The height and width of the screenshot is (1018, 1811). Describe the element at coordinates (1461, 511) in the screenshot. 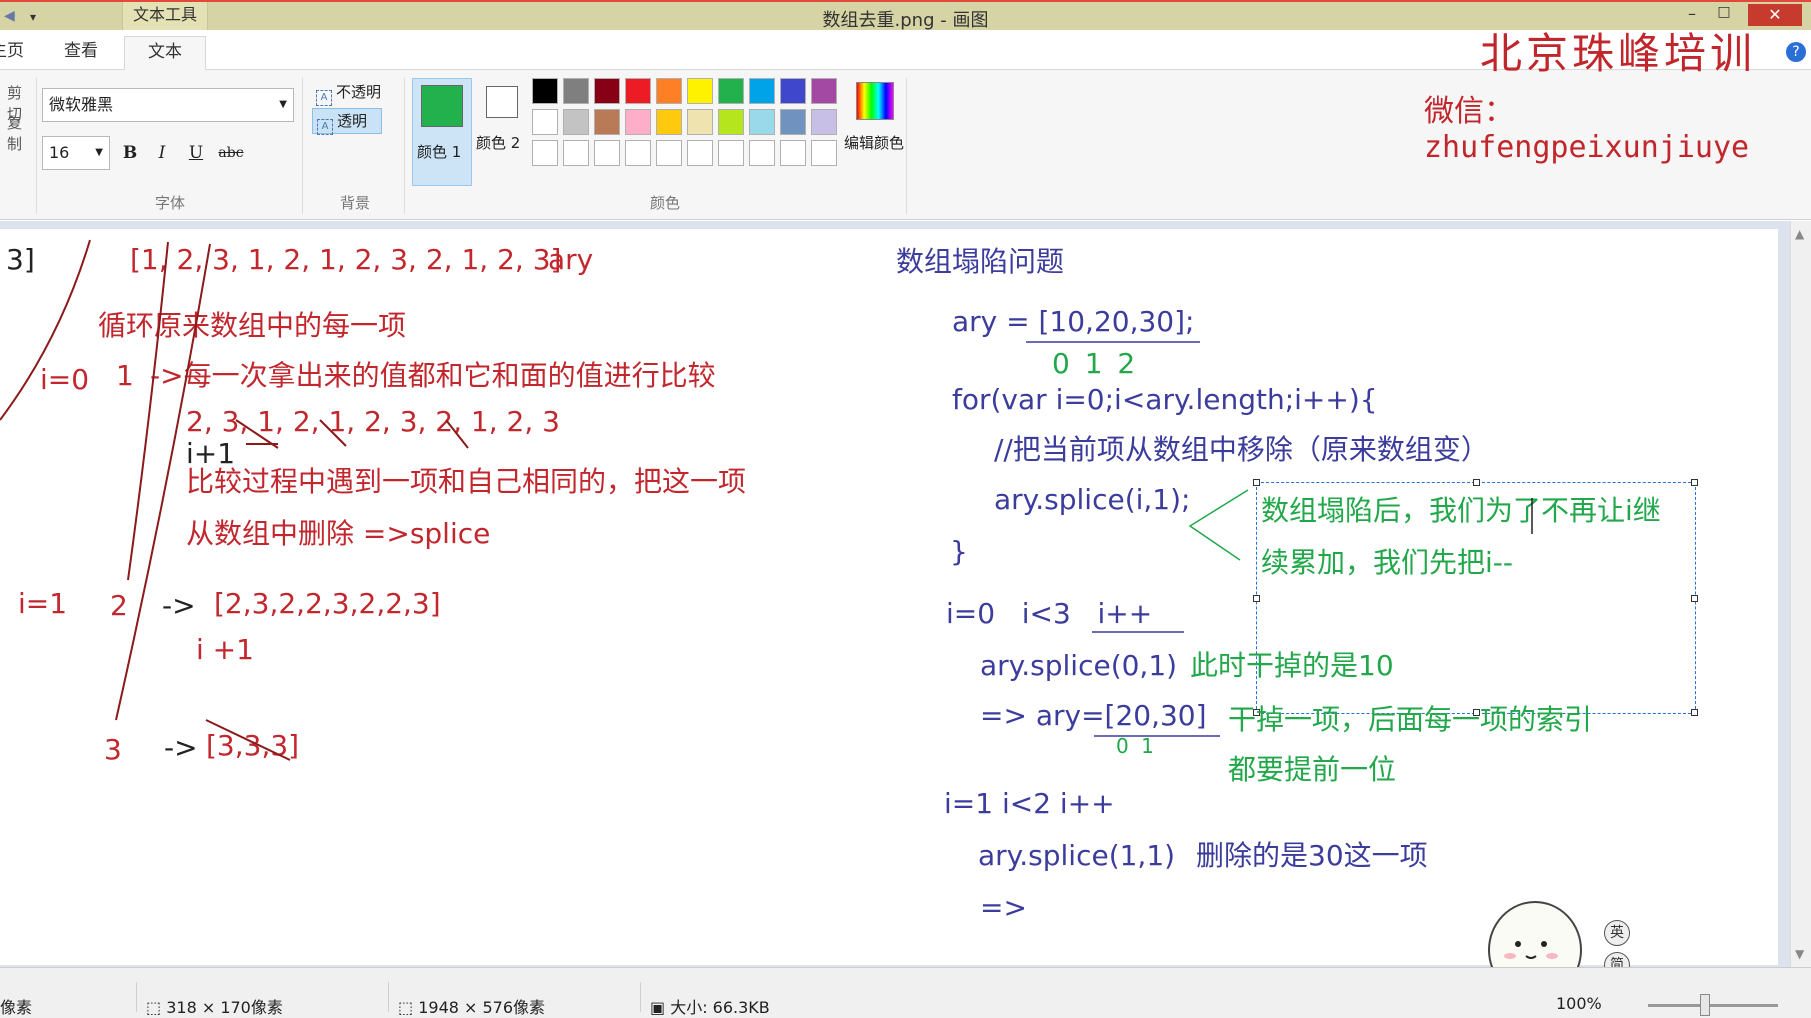

I see `note-line-1: 数组塌陷后，我们为了不再让i继` at that location.